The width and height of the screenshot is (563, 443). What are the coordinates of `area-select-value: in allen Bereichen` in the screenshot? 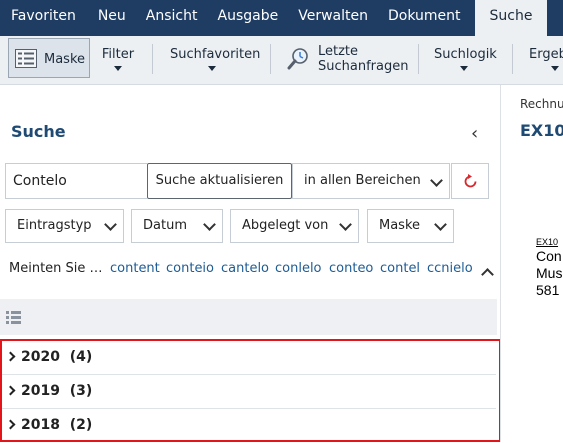 It's located at (362, 180).